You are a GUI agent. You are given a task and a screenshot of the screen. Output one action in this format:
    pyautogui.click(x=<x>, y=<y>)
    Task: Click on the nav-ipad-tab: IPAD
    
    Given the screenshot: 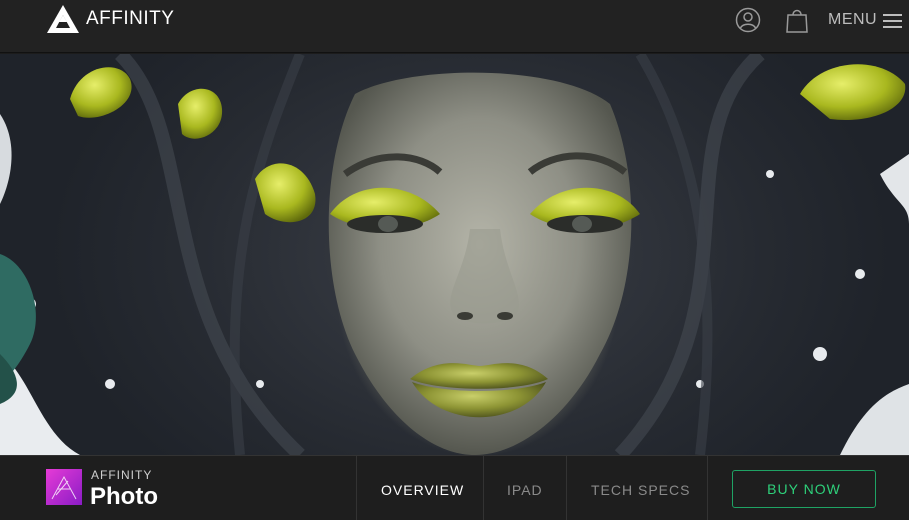 What is the action you would take?
    pyautogui.click(x=525, y=490)
    